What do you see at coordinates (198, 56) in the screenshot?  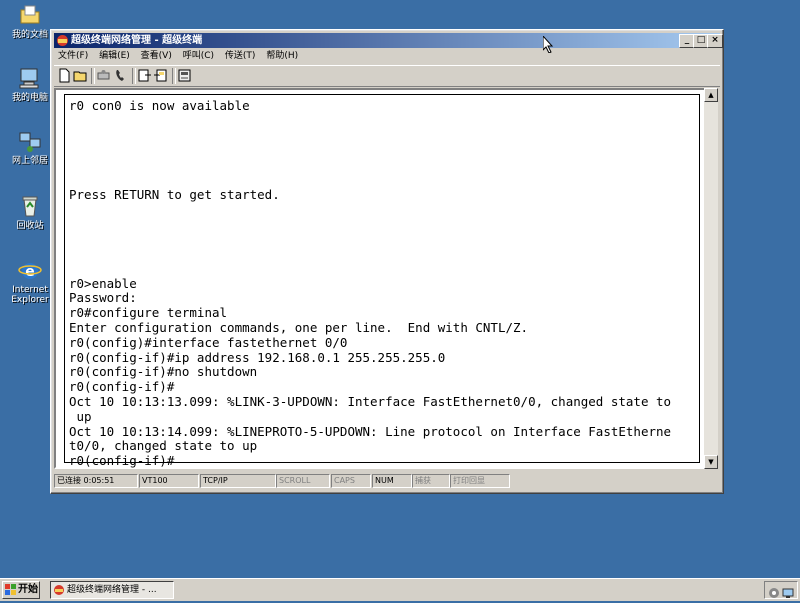 I see `menu-call: 呼叫(C)` at bounding box center [198, 56].